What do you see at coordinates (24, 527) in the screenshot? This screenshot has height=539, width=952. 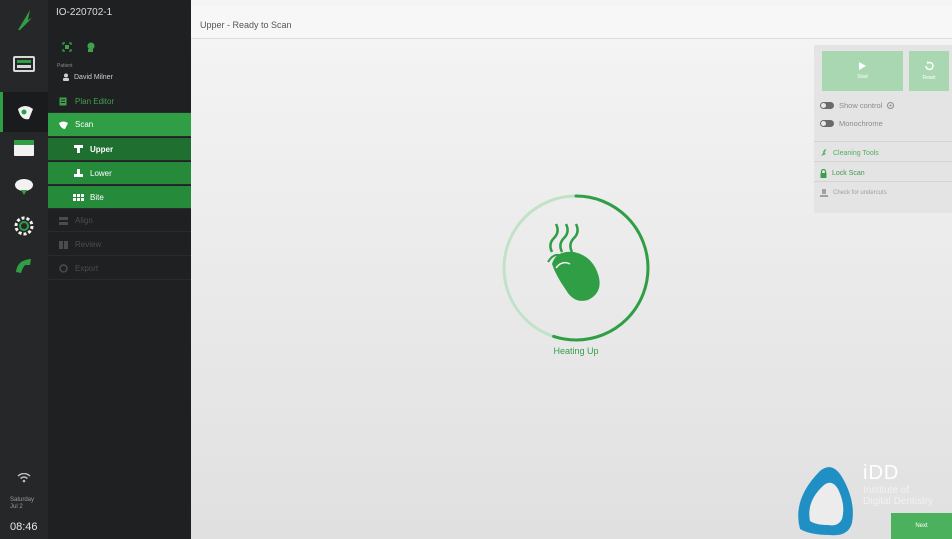 I see `clock-label: 08:46` at bounding box center [24, 527].